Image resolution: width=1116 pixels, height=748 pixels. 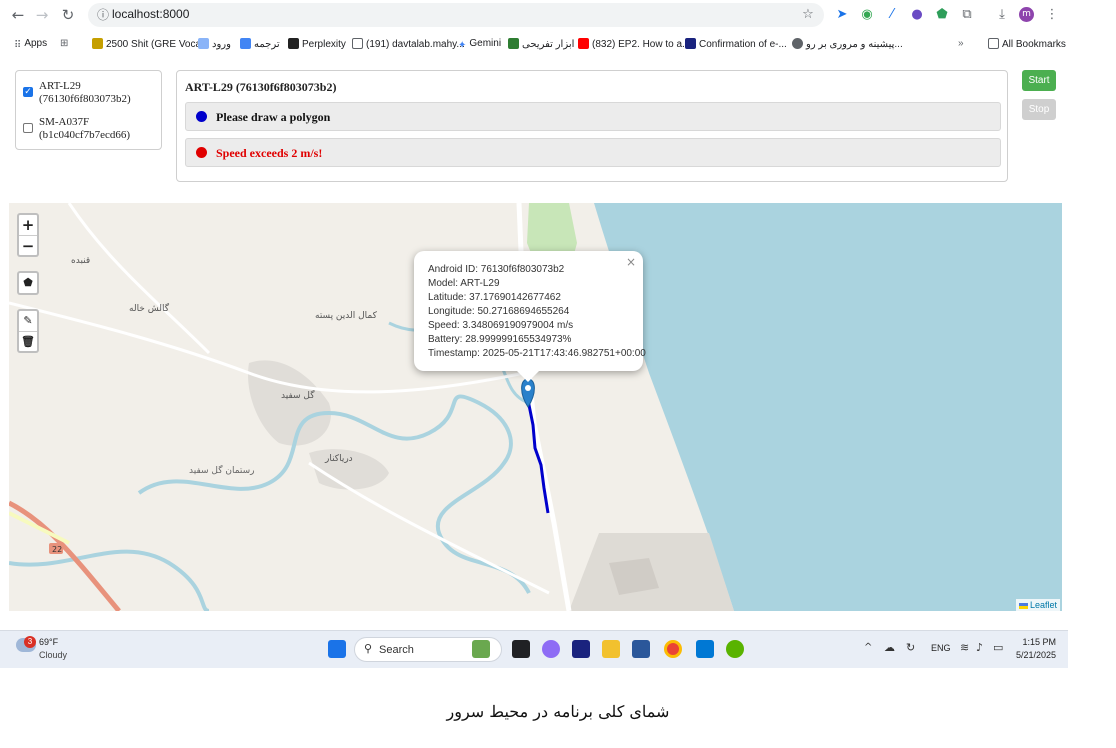 I want to click on weather-badge: 3, so click(x=30, y=642).